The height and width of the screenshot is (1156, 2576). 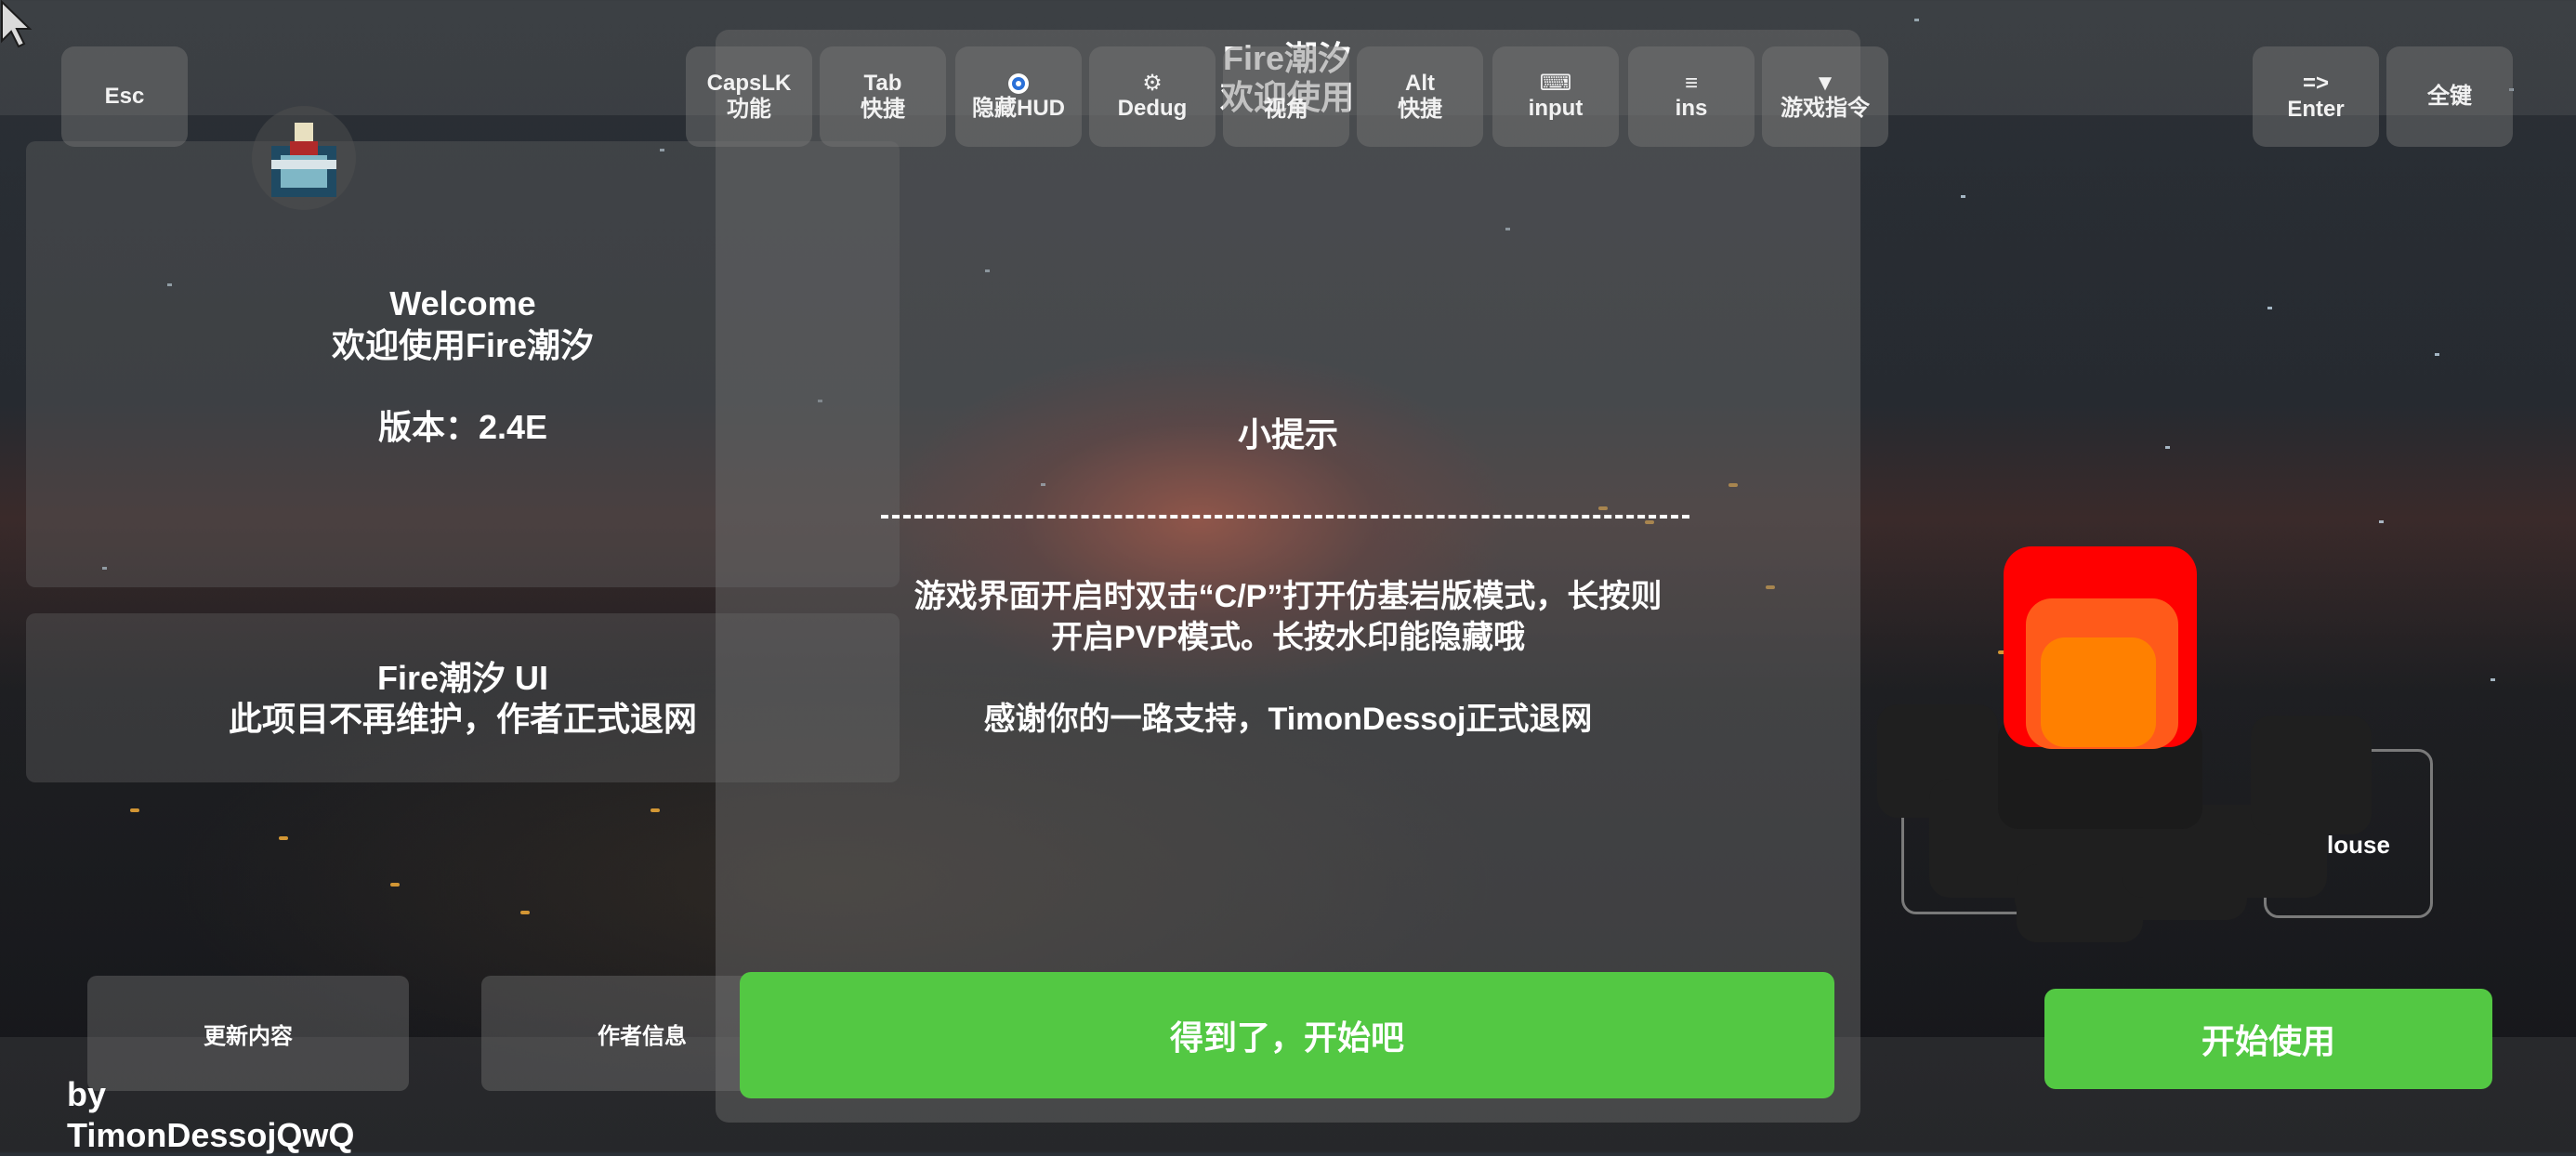 I want to click on fire-square-orange-inner, so click(x=2098, y=692).